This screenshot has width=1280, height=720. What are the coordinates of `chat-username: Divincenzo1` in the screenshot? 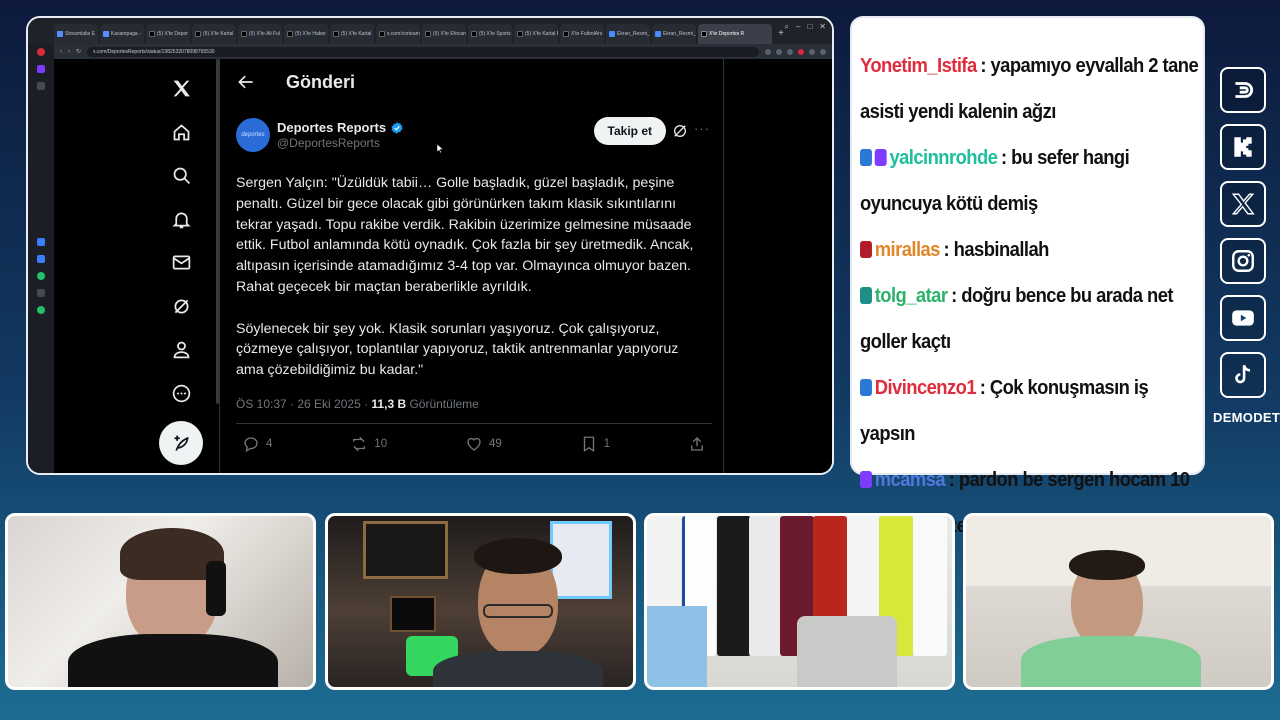 It's located at (926, 388).